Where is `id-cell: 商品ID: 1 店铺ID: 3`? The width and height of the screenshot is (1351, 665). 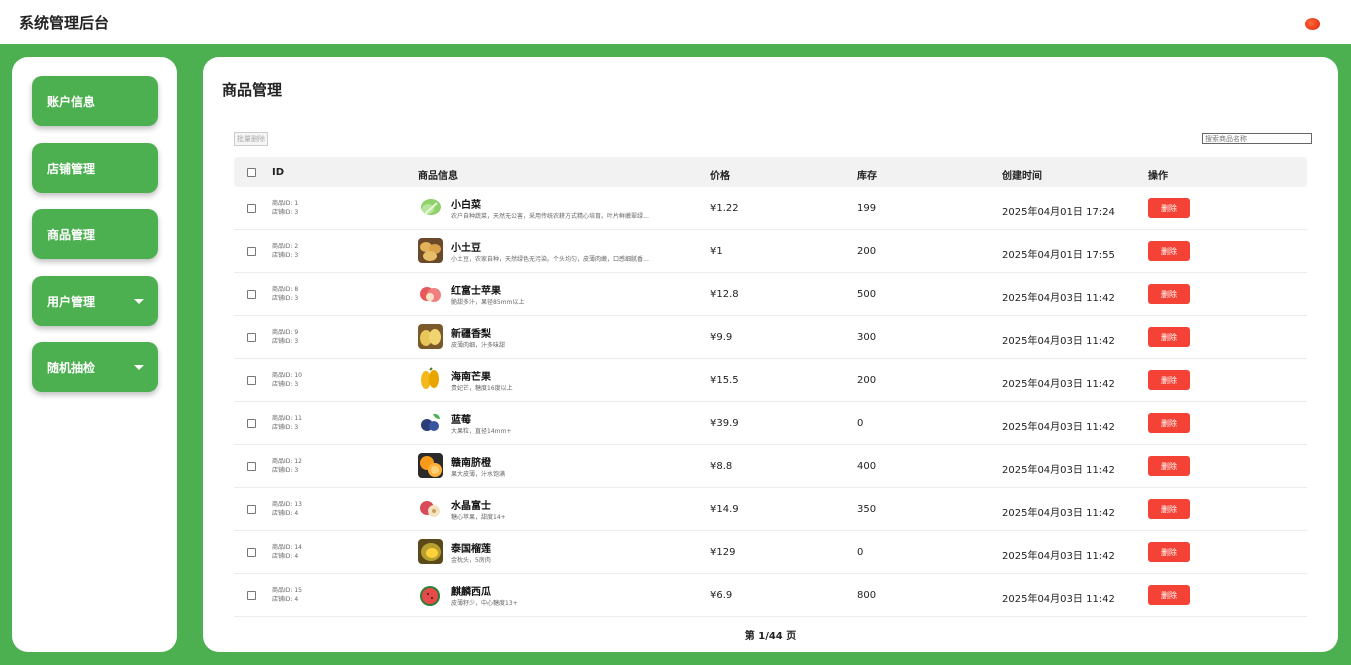 id-cell: 商品ID: 1 店铺ID: 3 is located at coordinates (285, 208).